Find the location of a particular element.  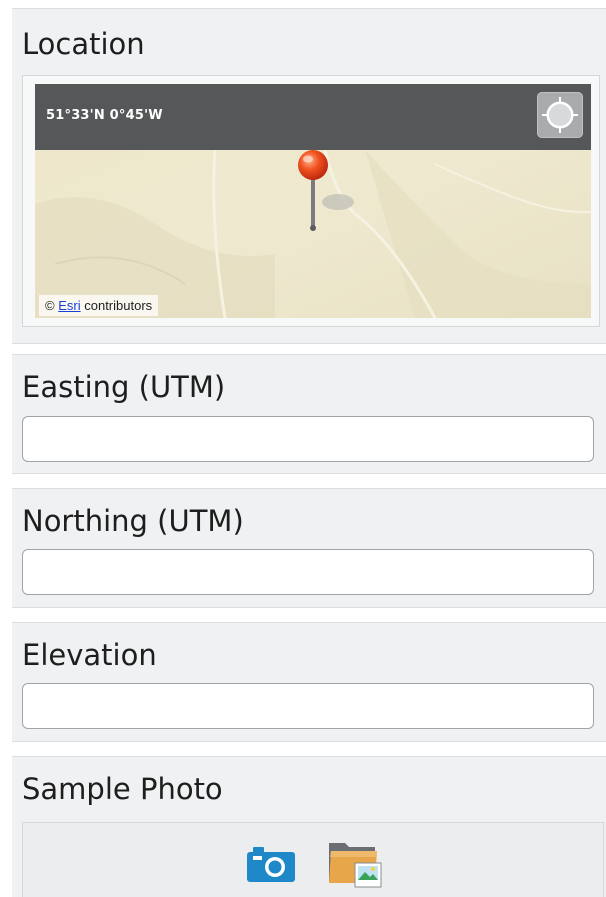

take-photo-button is located at coordinates (271, 864).